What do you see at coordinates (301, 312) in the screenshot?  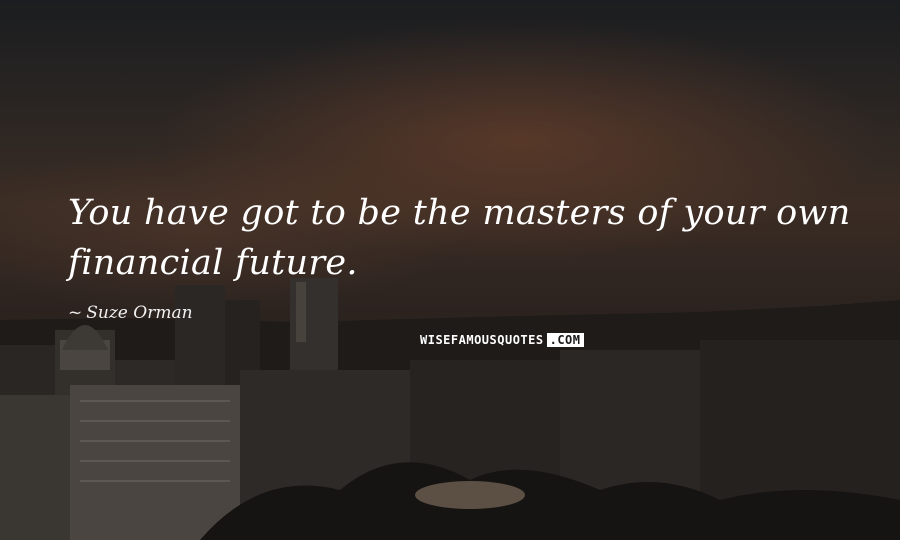 I see `tower-highlight` at bounding box center [301, 312].